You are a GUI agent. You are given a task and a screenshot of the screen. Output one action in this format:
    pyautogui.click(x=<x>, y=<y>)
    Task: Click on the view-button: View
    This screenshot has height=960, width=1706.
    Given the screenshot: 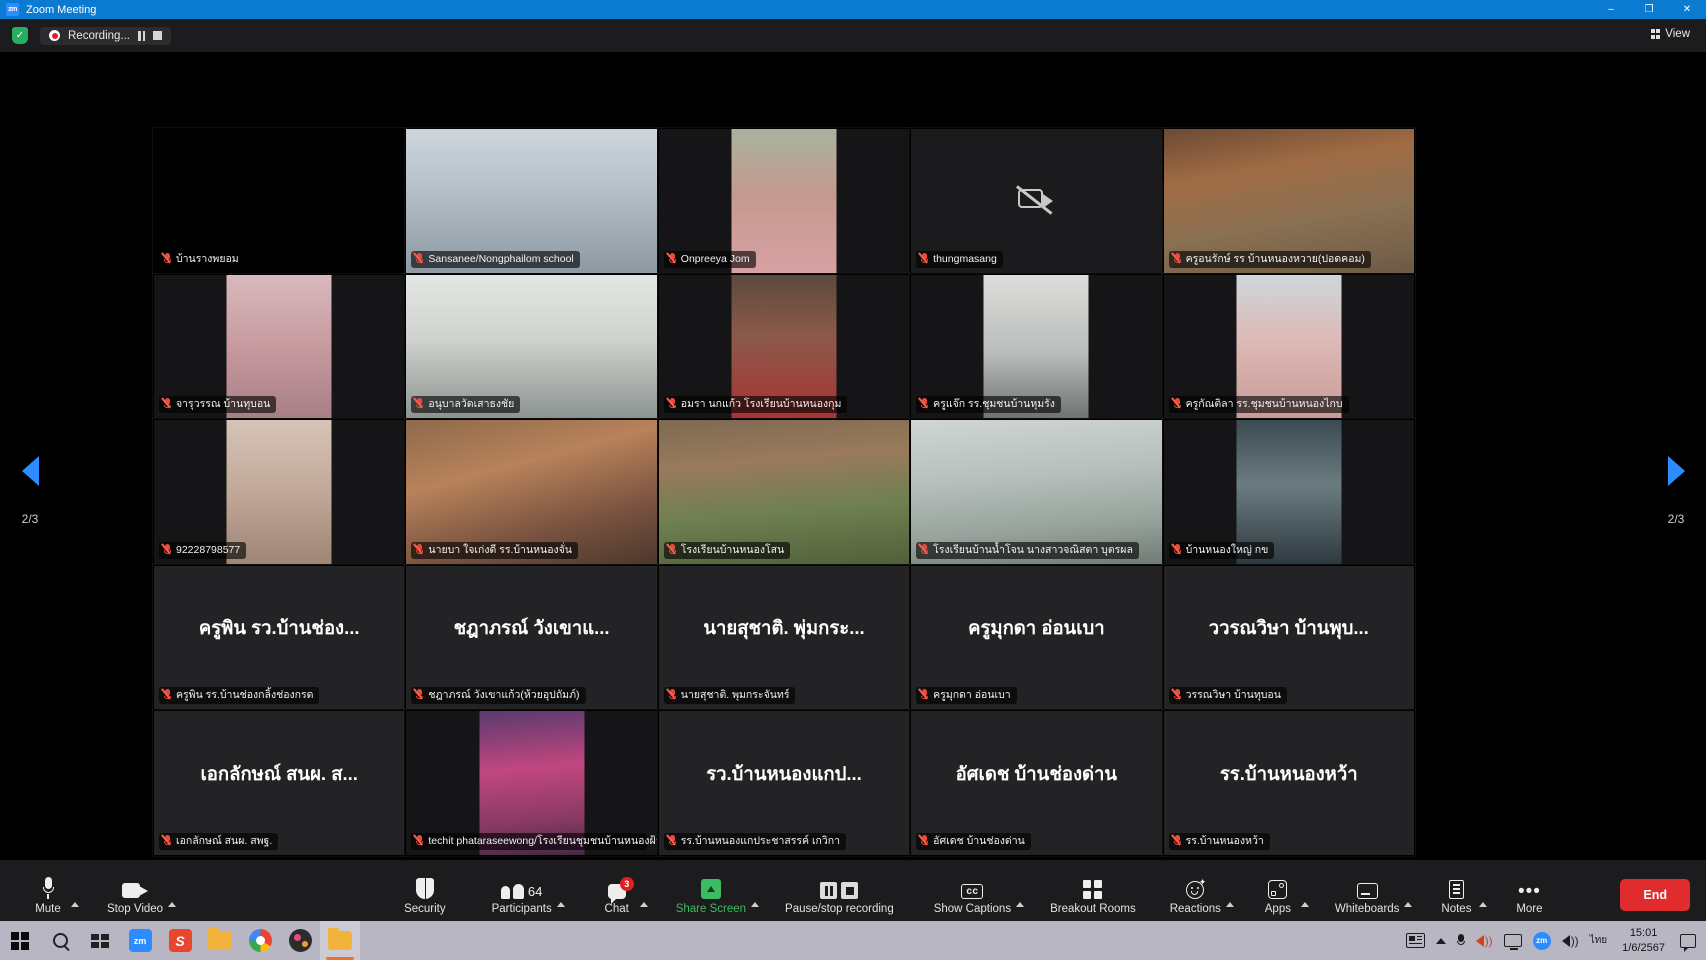 What is the action you would take?
    pyautogui.click(x=1670, y=34)
    